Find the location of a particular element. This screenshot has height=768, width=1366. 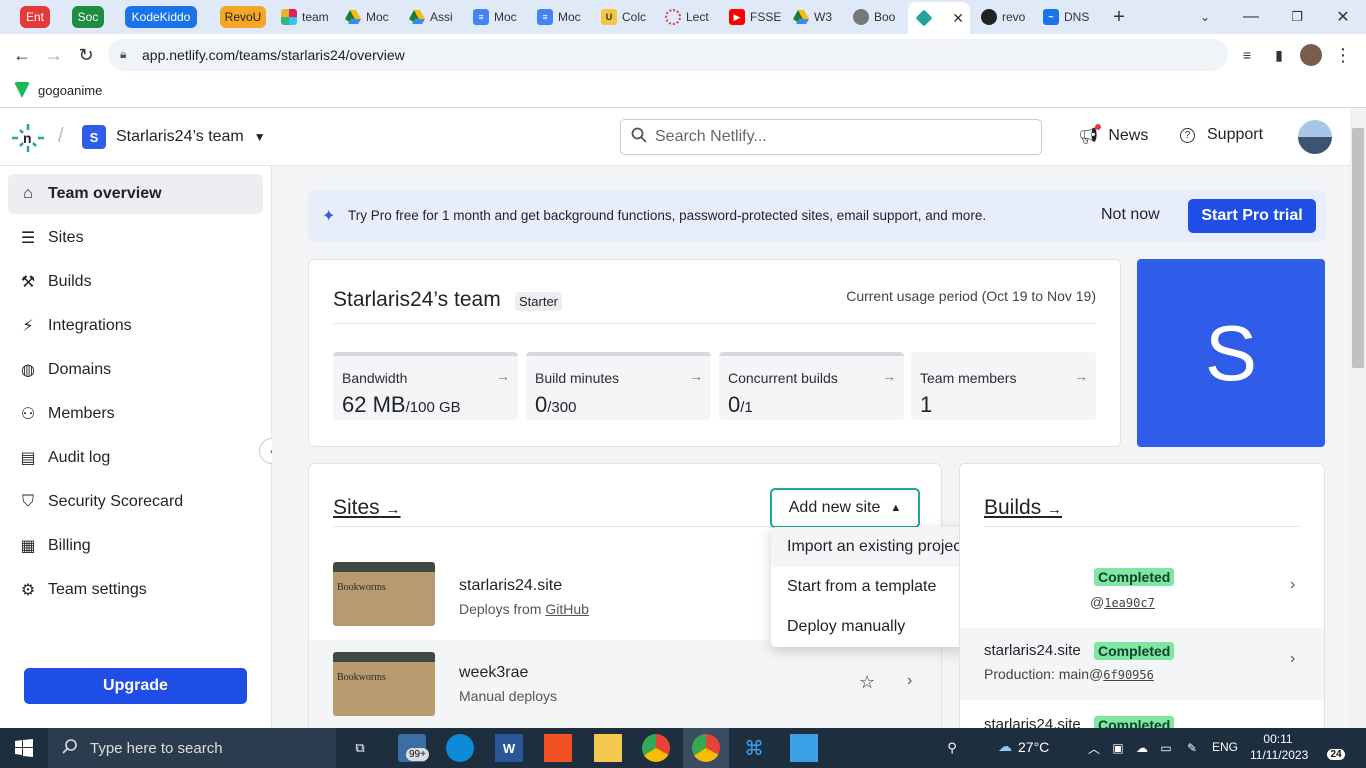

pen-icon: ✎ is located at coordinates (1192, 748).